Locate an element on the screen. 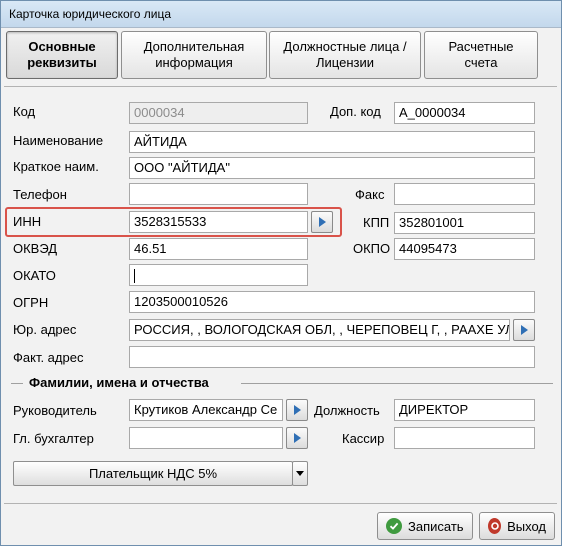 The width and height of the screenshot is (562, 546). okato-field is located at coordinates (218, 275).